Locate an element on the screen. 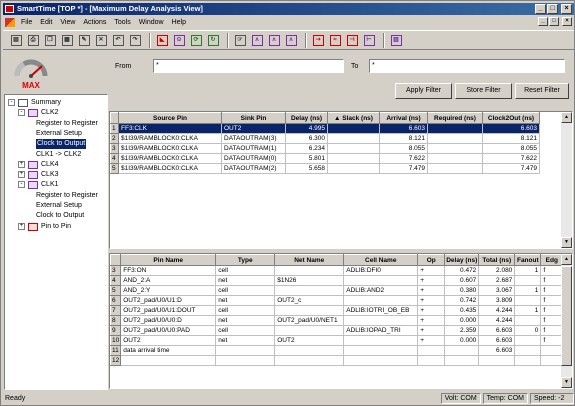 Image resolution: width=575 pixels, height=406 pixels. tree-item: Summary is located at coordinates (46, 103).